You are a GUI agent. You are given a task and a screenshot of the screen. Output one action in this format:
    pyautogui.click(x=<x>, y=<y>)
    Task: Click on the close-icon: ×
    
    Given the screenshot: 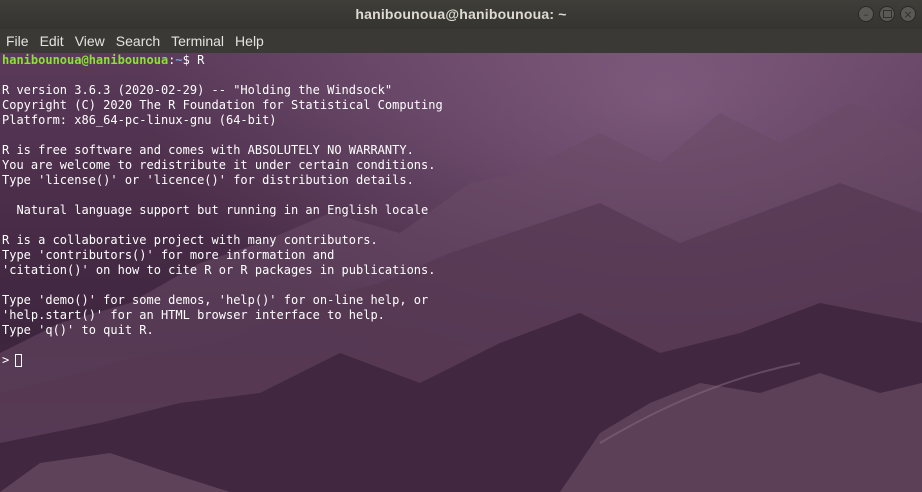 What is the action you would take?
    pyautogui.click(x=908, y=14)
    